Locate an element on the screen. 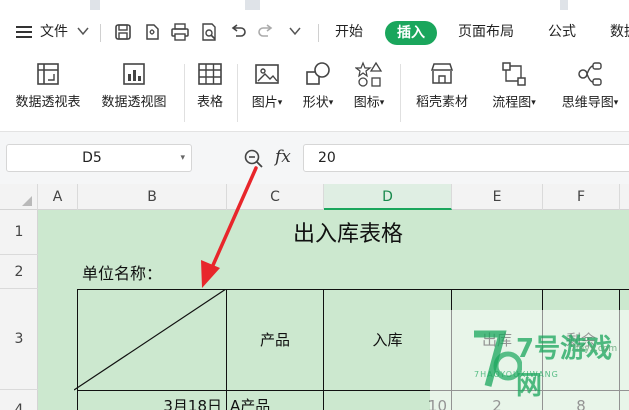  print-icon is located at coordinates (180, 32).